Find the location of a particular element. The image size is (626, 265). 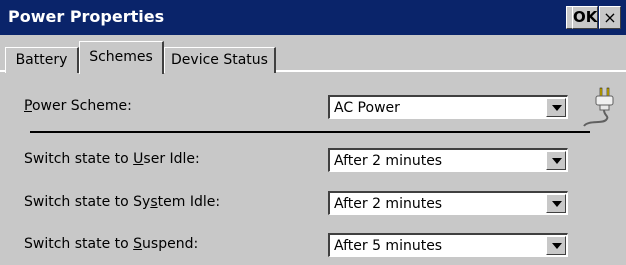

power-scheme-select: AC Power is located at coordinates (448, 107).